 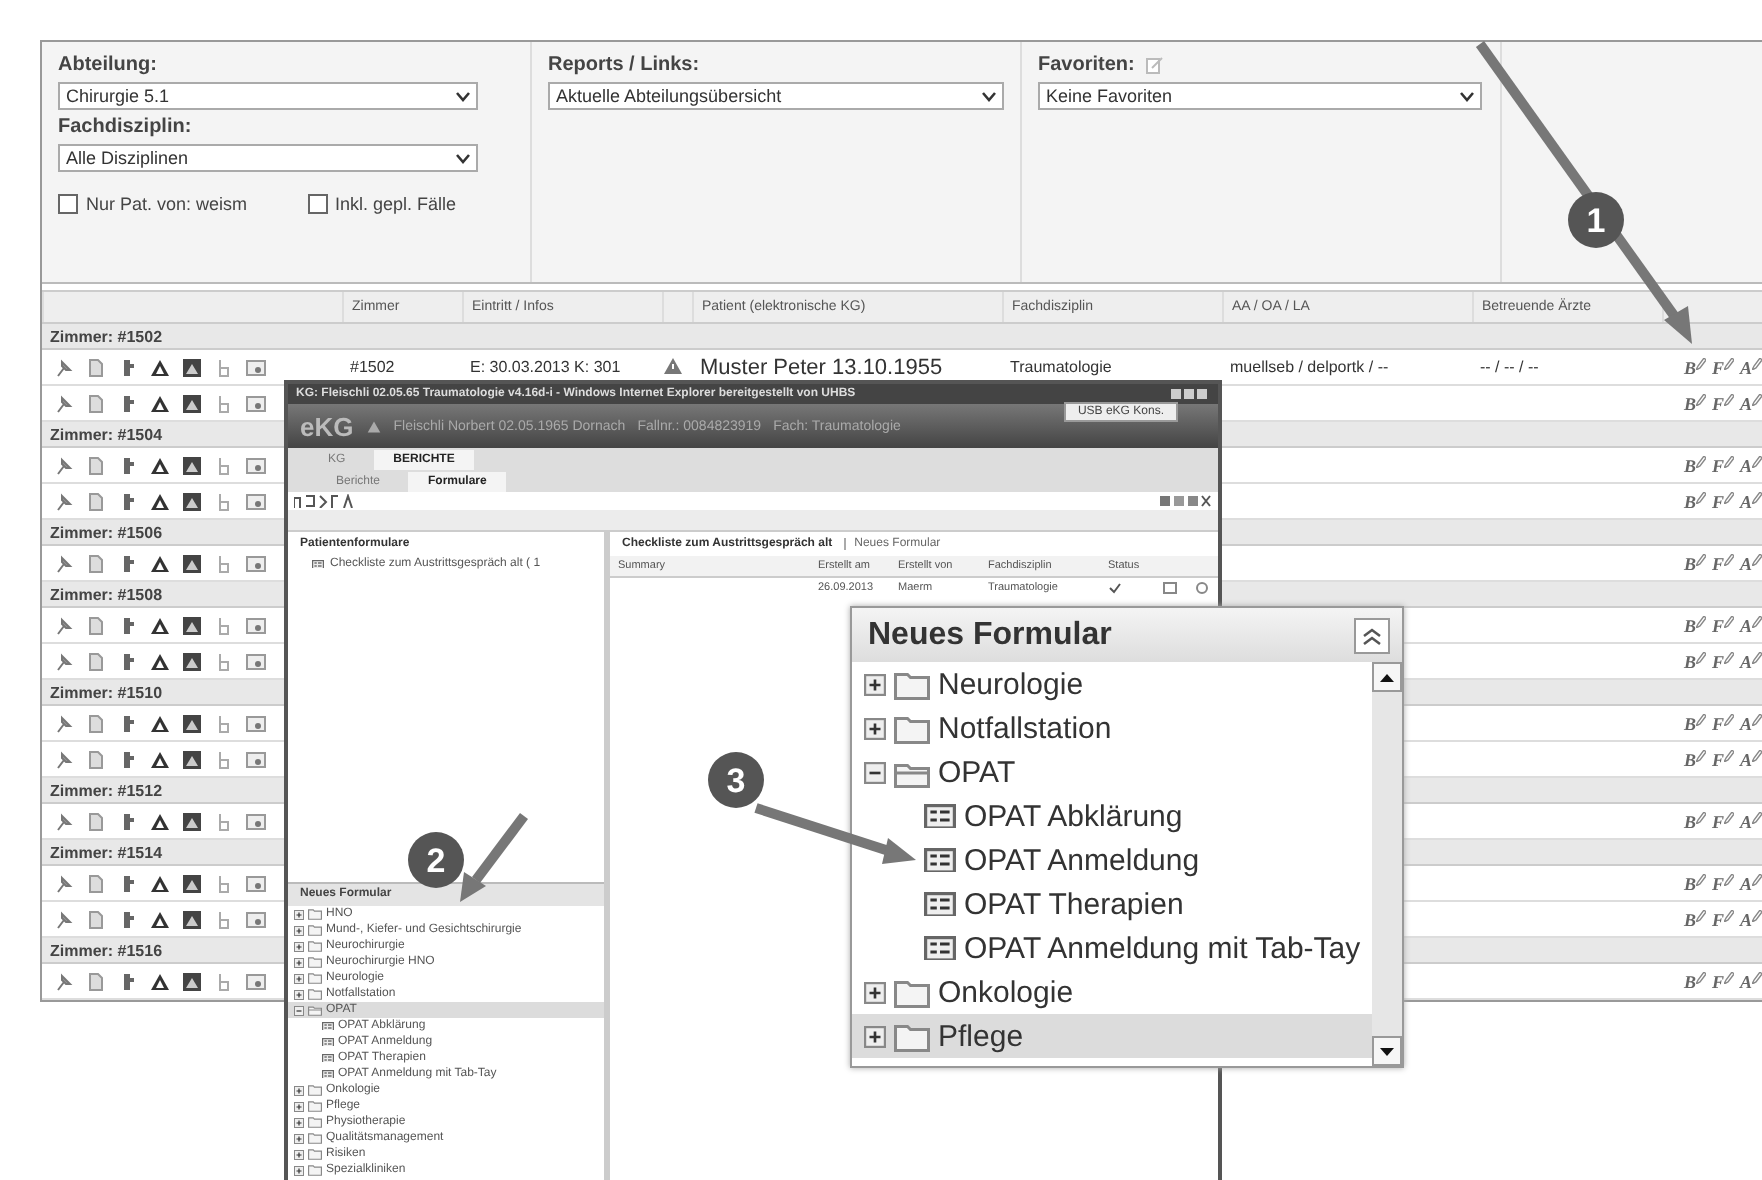 What do you see at coordinates (382, 204) in the screenshot?
I see `checkbox-option: Inkl. gepl. Fälle` at bounding box center [382, 204].